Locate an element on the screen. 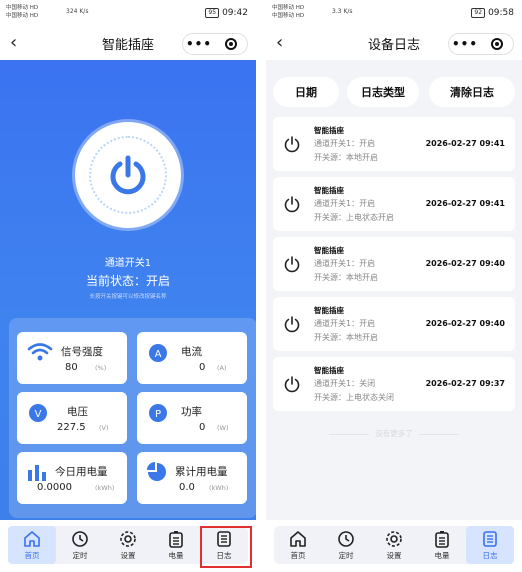  power-toggle-button is located at coordinates (128, 175).